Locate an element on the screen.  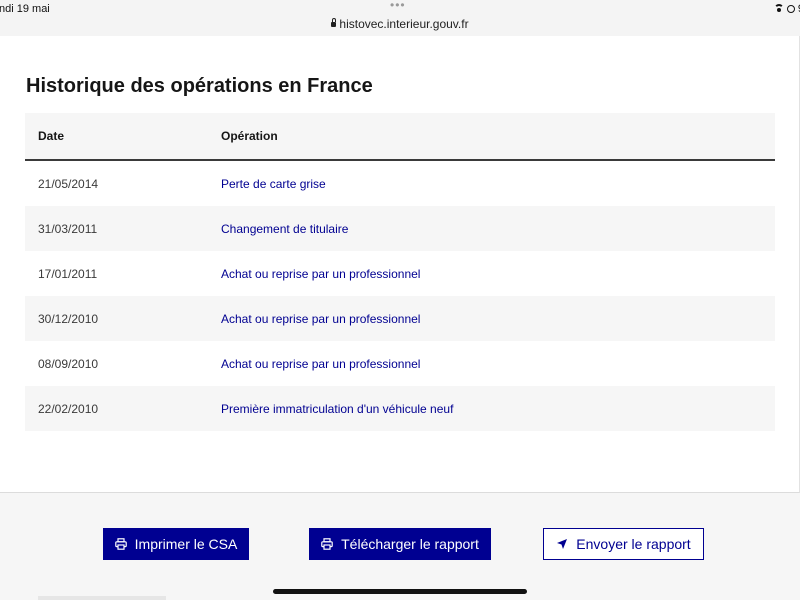
address-url: histovec.interieur.gouv.fr is located at coordinates (404, 24).